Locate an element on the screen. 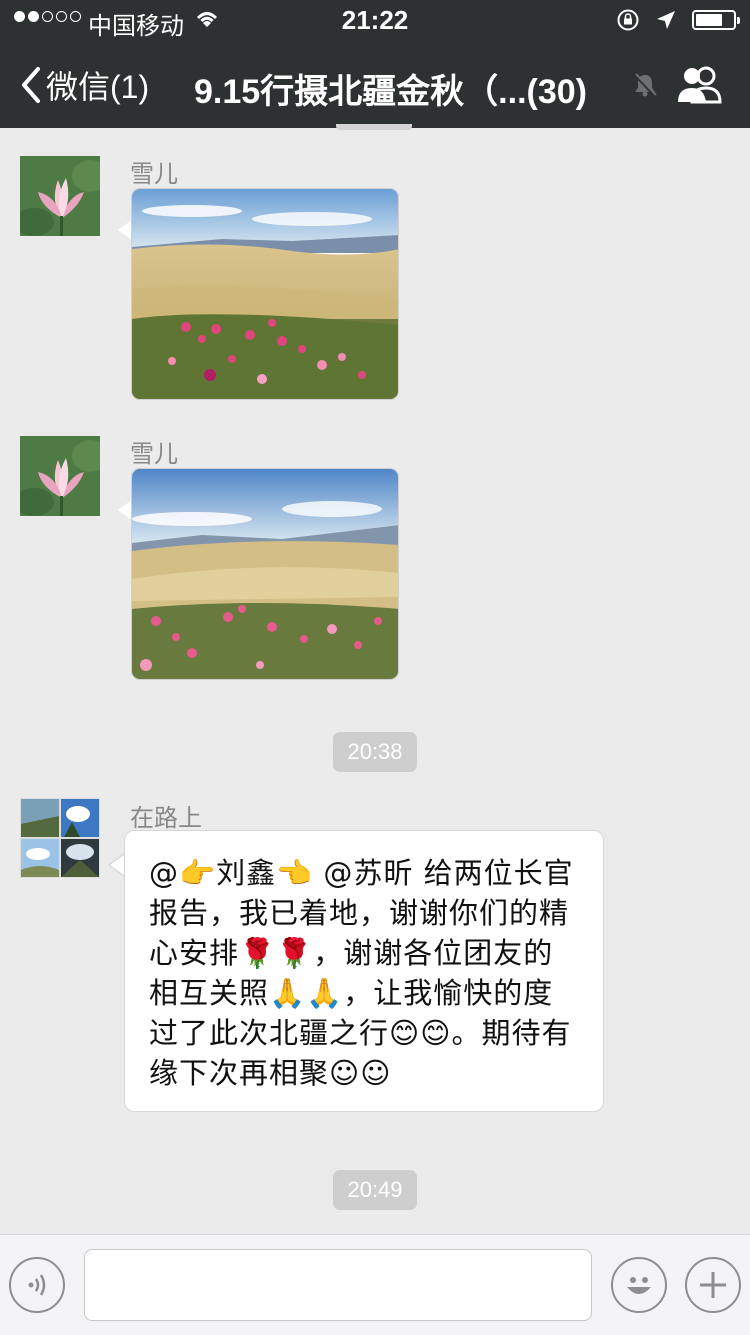 This screenshot has width=750, height=1335. voice-button is located at coordinates (37, 1285).